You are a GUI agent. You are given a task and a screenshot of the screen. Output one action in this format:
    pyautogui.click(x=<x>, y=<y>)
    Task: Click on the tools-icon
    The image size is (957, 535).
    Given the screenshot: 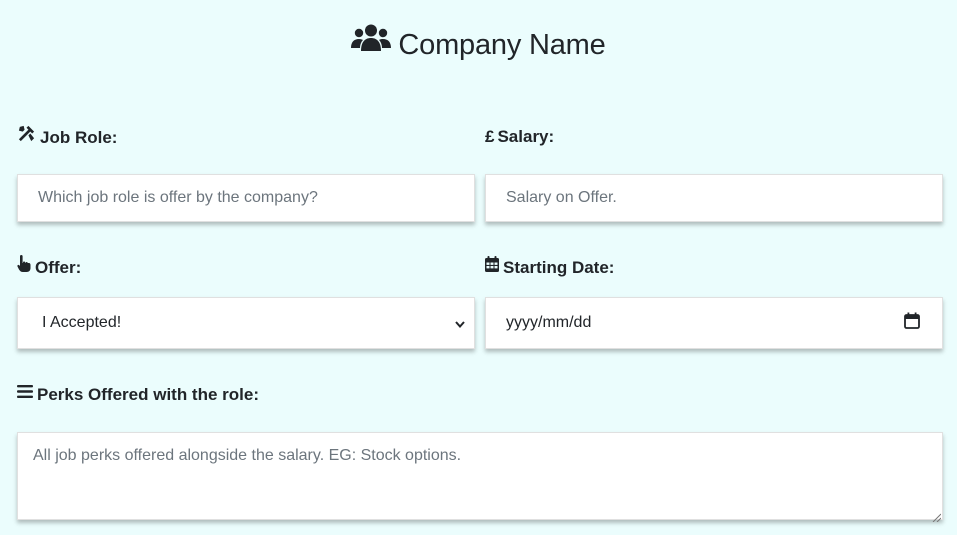 What is the action you would take?
    pyautogui.click(x=26, y=136)
    